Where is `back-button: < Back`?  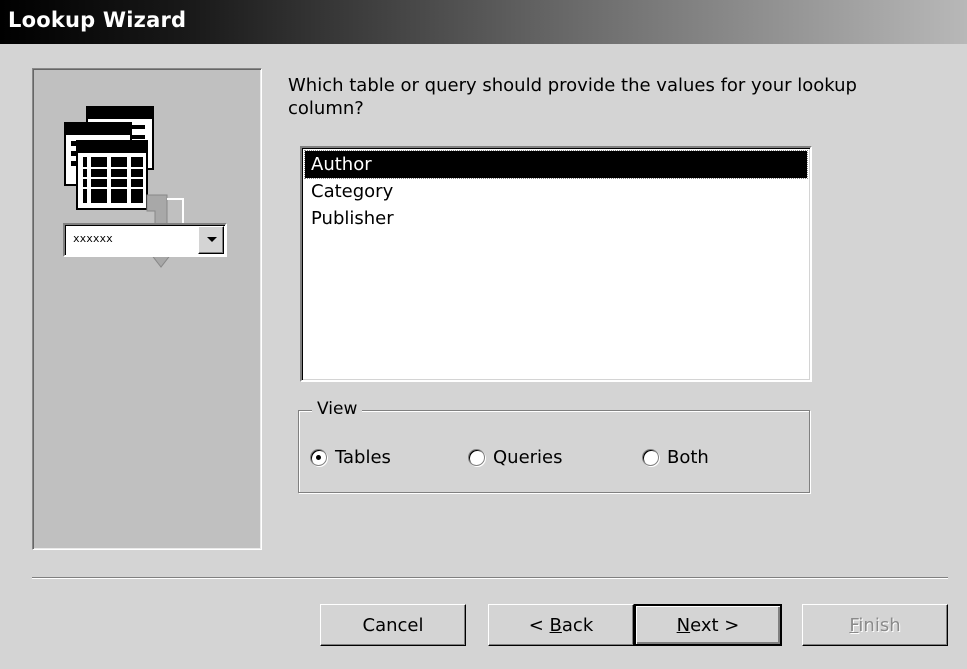 back-button: < Back is located at coordinates (561, 625).